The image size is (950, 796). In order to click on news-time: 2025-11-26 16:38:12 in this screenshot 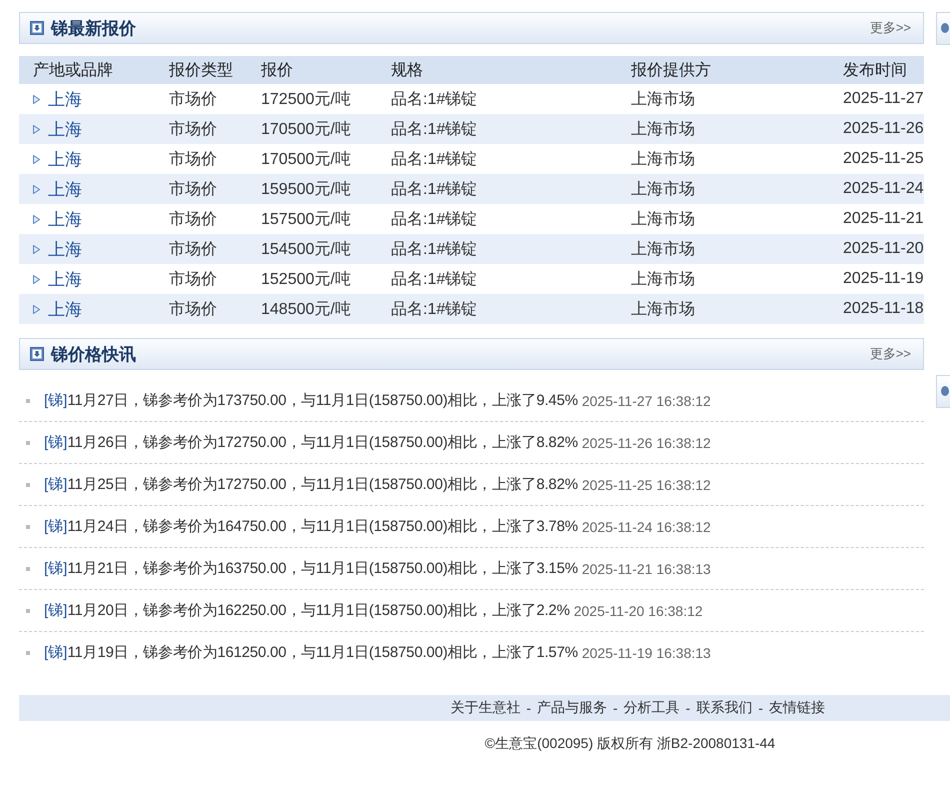, I will do `click(646, 442)`.